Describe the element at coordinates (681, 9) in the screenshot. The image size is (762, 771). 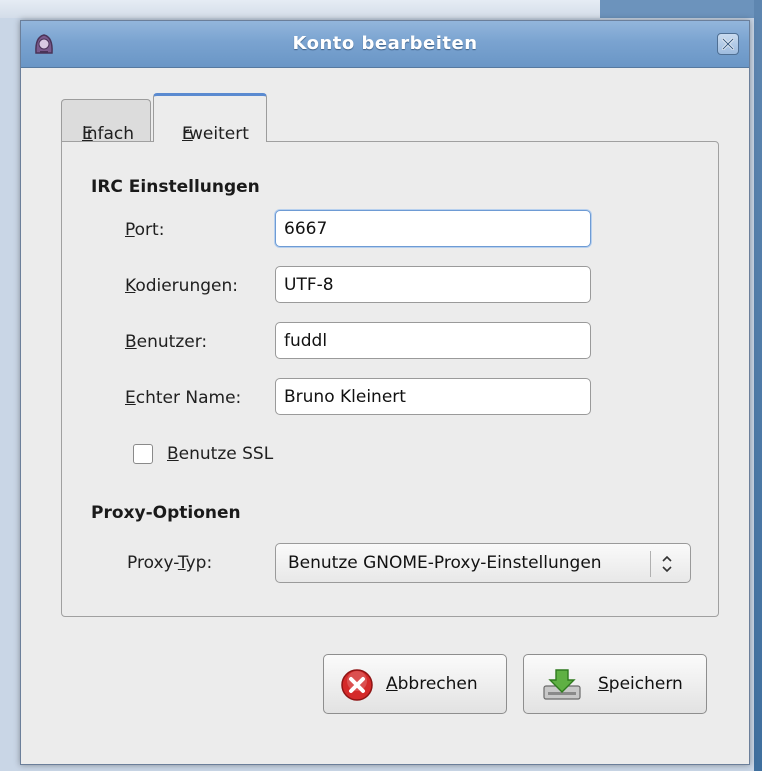
I see `desktop-panel-strip` at that location.